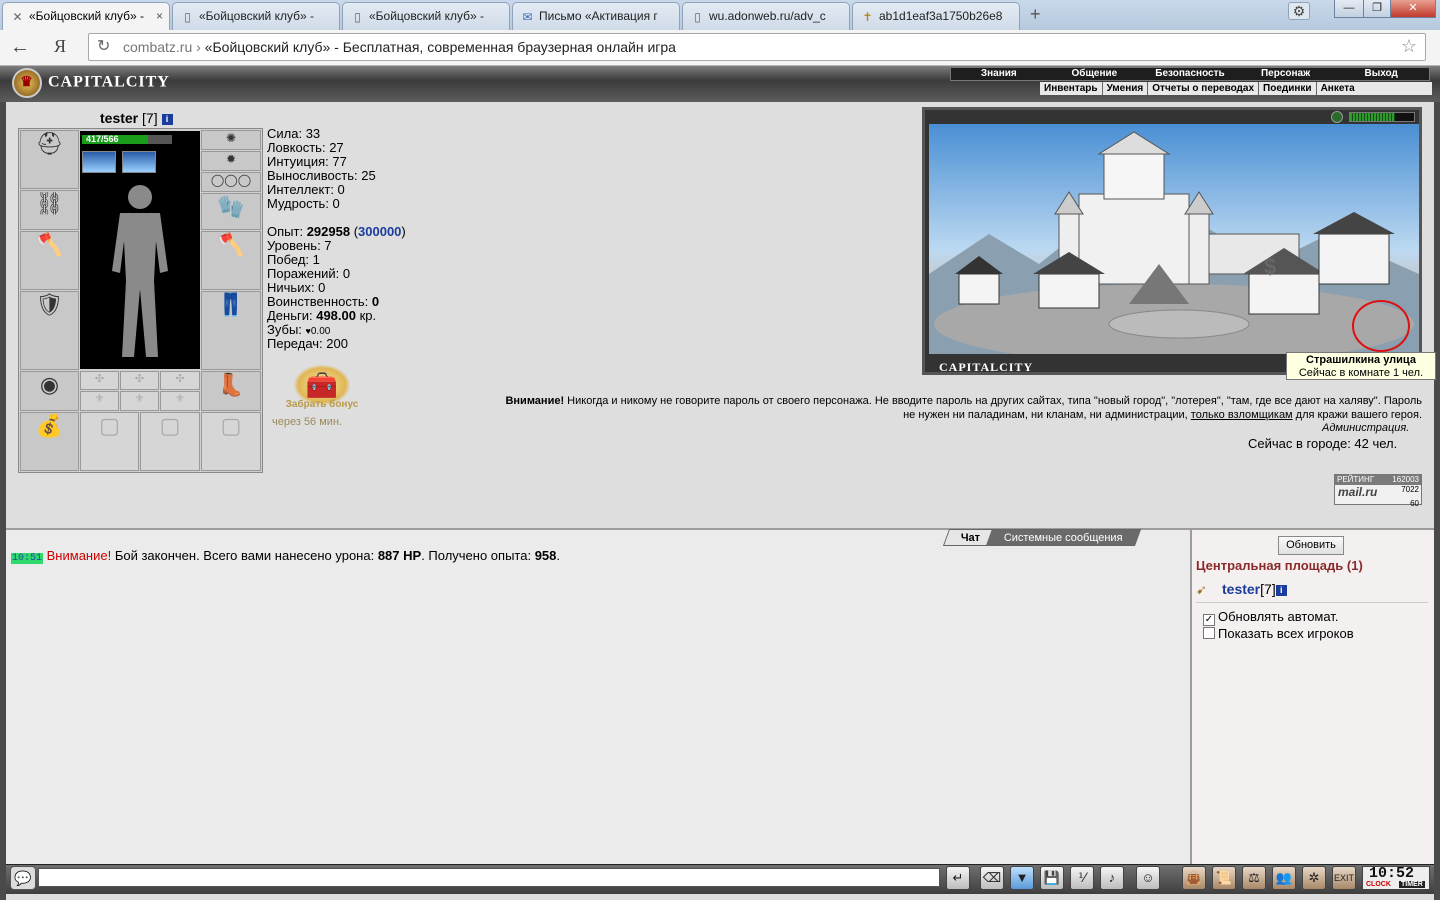 Image resolution: width=1440 pixels, height=900 pixels. What do you see at coordinates (1204, 88) in the screenshot?
I see `subnav-transfer-reports: Отчеты о переводах` at bounding box center [1204, 88].